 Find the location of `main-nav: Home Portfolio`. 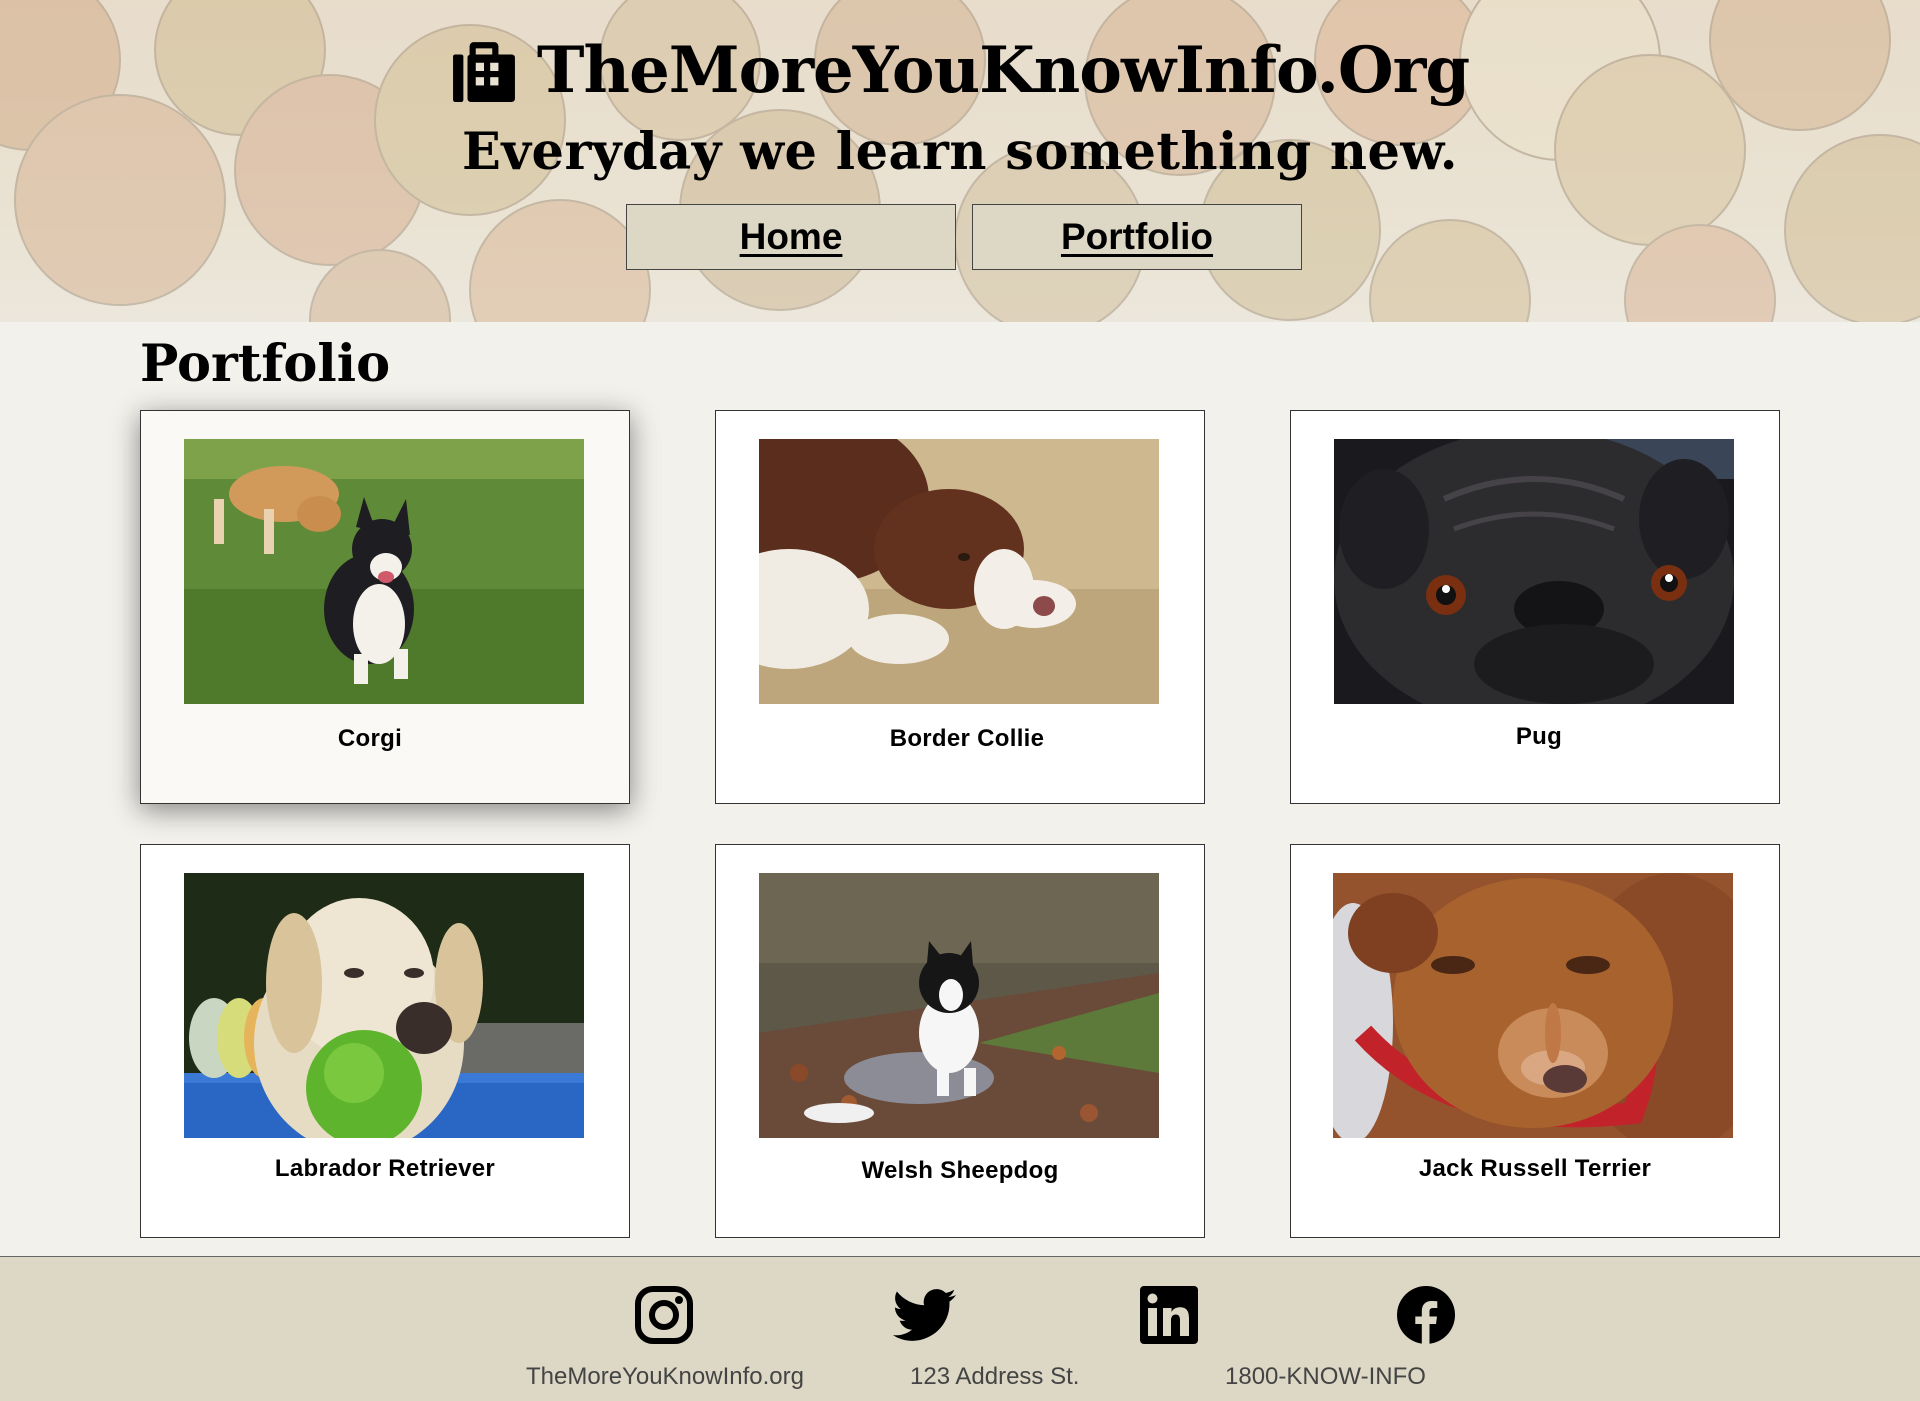

main-nav: Home Portfolio is located at coordinates (960, 237).